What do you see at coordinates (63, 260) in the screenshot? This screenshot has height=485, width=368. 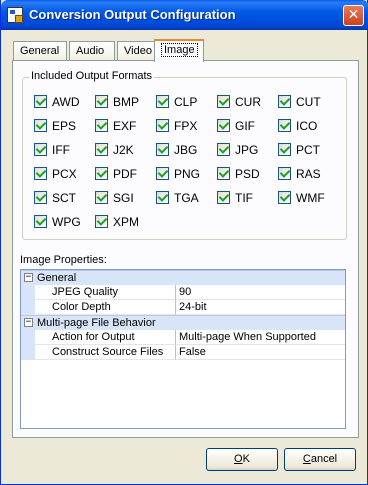 I see `image-properties-label: Image Properties:` at bounding box center [63, 260].